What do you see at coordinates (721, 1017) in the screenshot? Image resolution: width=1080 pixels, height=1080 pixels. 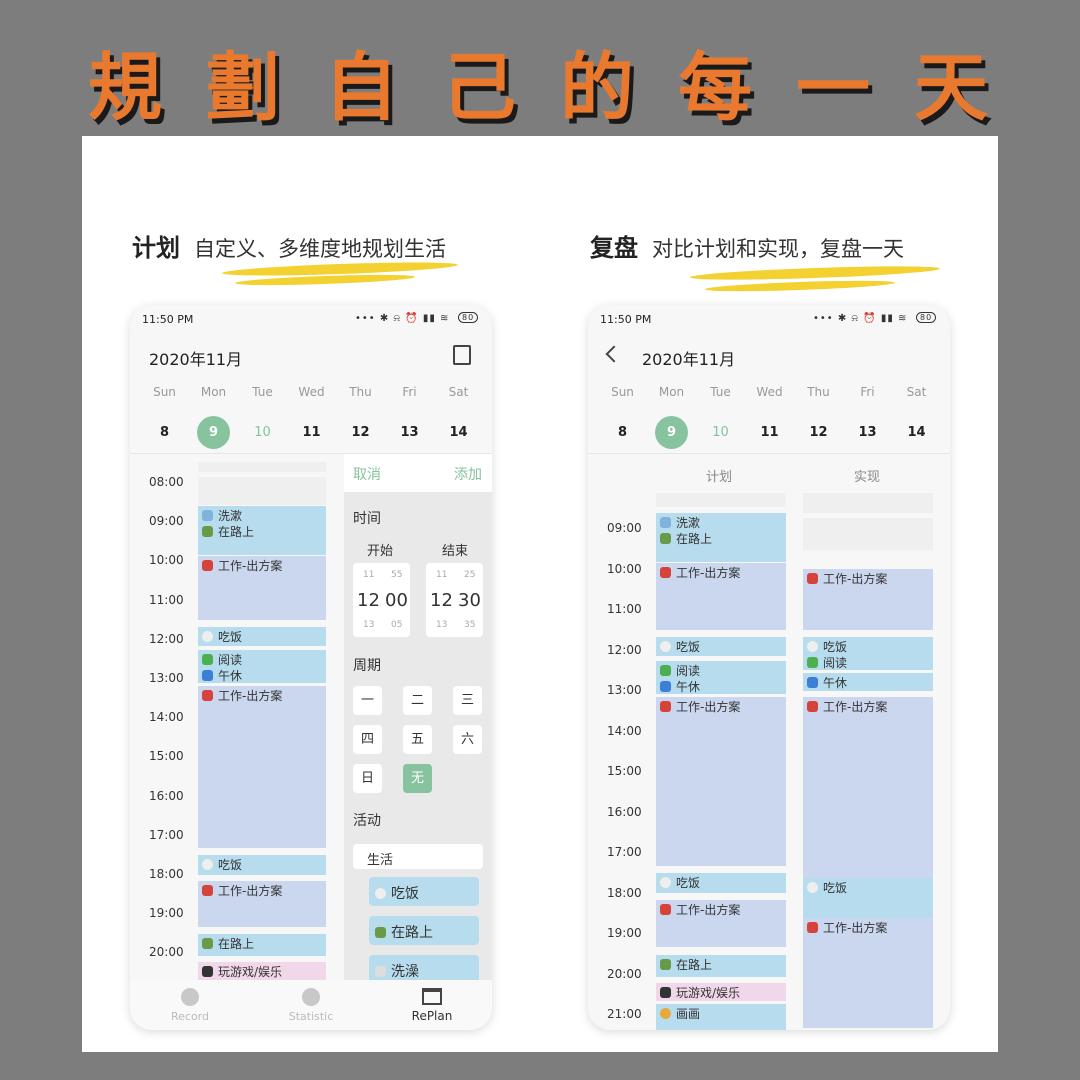 I see `event-block: 画画` at bounding box center [721, 1017].